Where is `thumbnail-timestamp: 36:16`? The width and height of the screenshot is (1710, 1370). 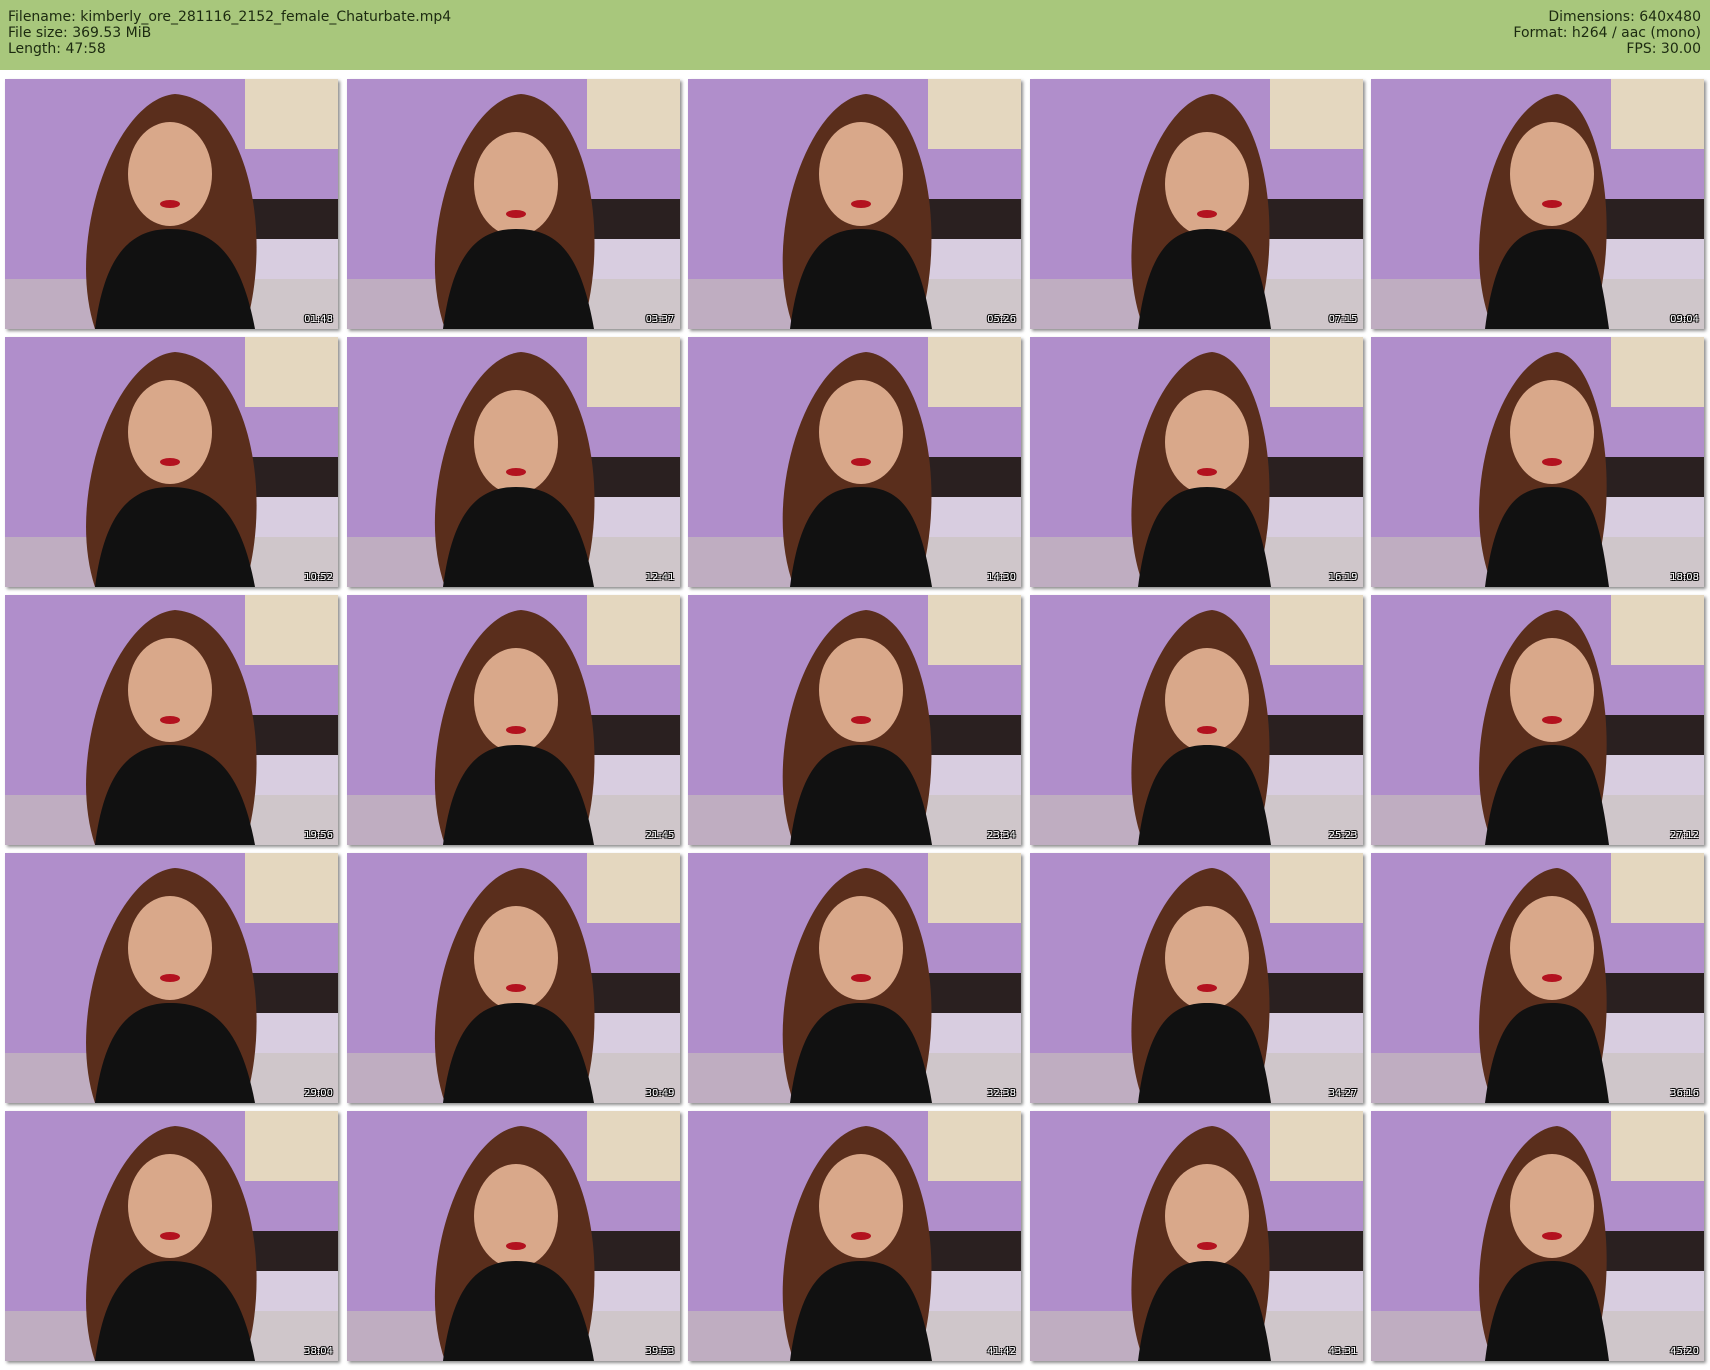
thumbnail-timestamp: 36:16 is located at coordinates (1684, 1093).